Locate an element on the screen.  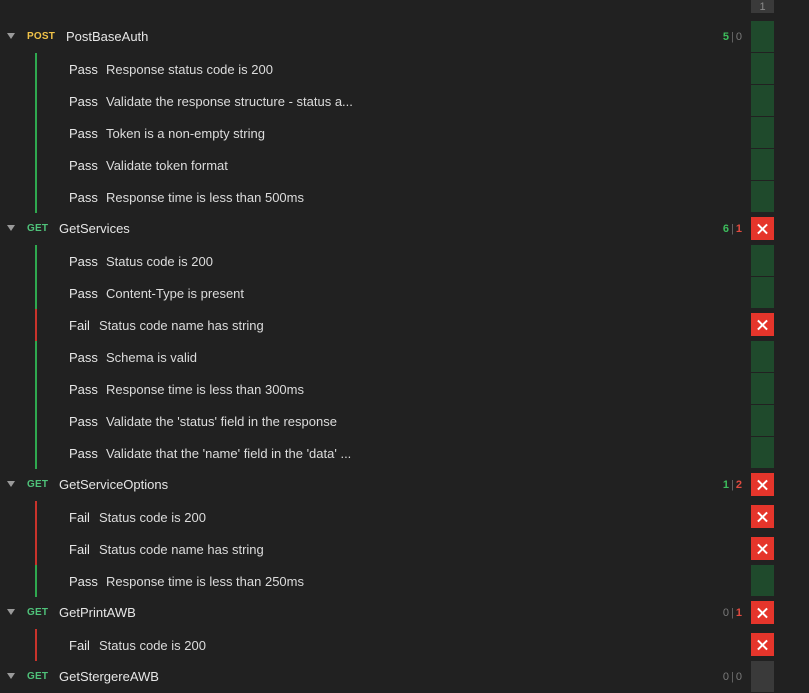
passed-count: 6 is located at coordinates (726, 229).